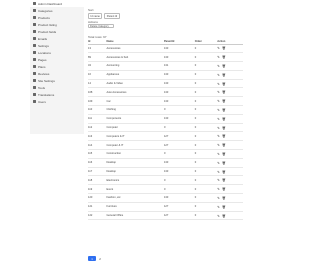  I want to click on sidebar-item: Site Settings, so click(57, 80).